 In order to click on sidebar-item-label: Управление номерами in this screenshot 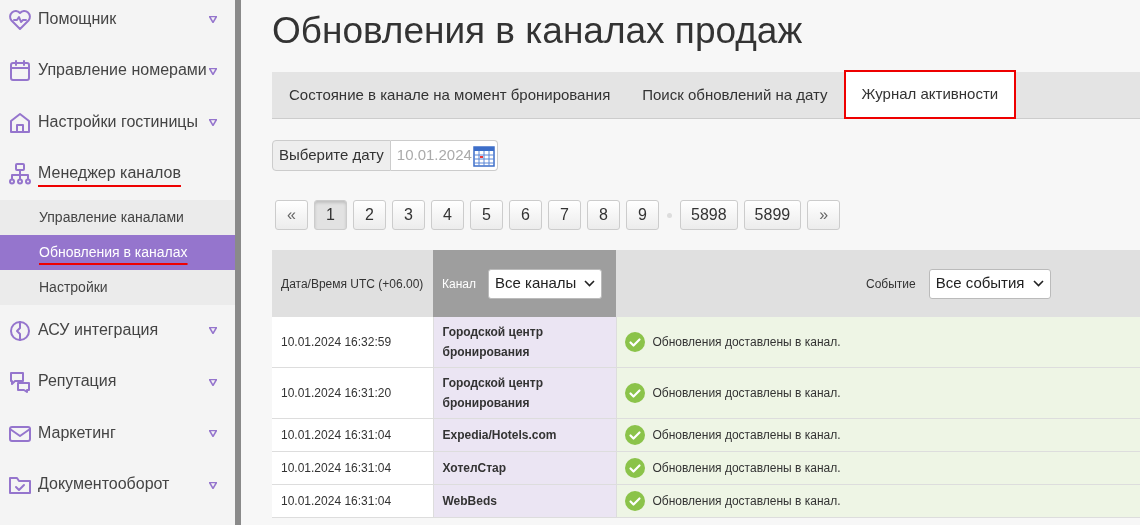, I will do `click(122, 70)`.